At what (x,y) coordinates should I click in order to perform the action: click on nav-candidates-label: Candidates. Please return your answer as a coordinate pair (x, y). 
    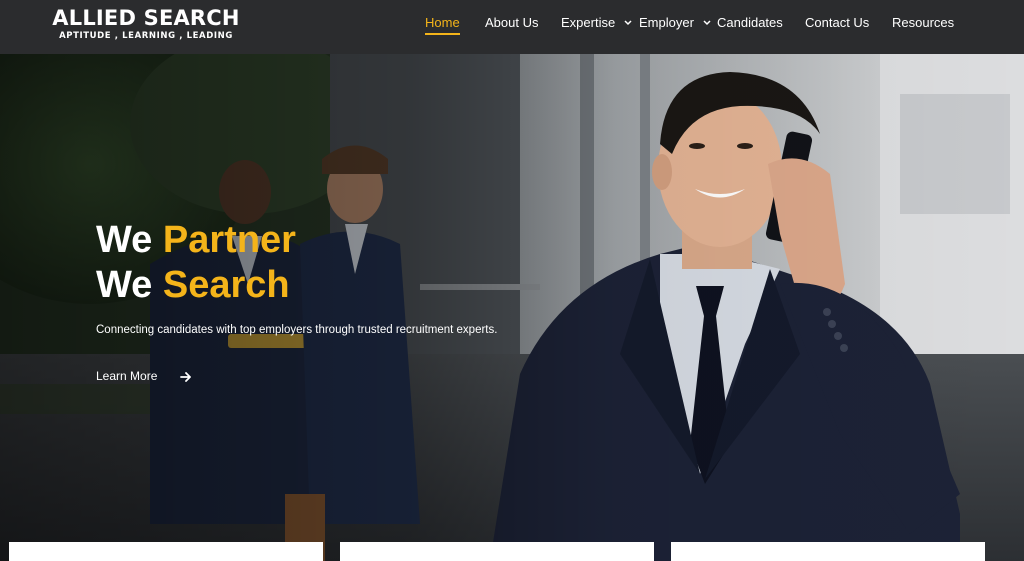
    Looking at the image, I should click on (750, 22).